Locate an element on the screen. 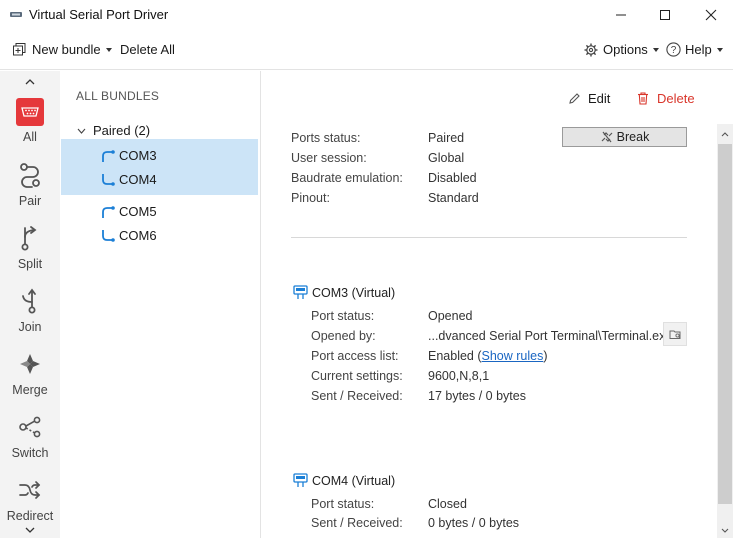 The height and width of the screenshot is (538, 733). port-status-label: Port status: is located at coordinates (343, 316).